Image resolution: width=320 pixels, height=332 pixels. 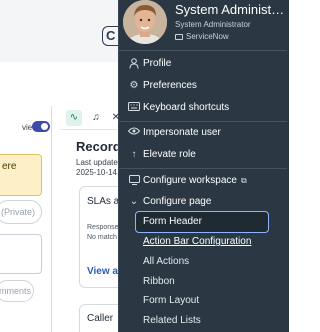 What do you see at coordinates (21, 212) in the screenshot?
I see `private-button: (Private)` at bounding box center [21, 212].